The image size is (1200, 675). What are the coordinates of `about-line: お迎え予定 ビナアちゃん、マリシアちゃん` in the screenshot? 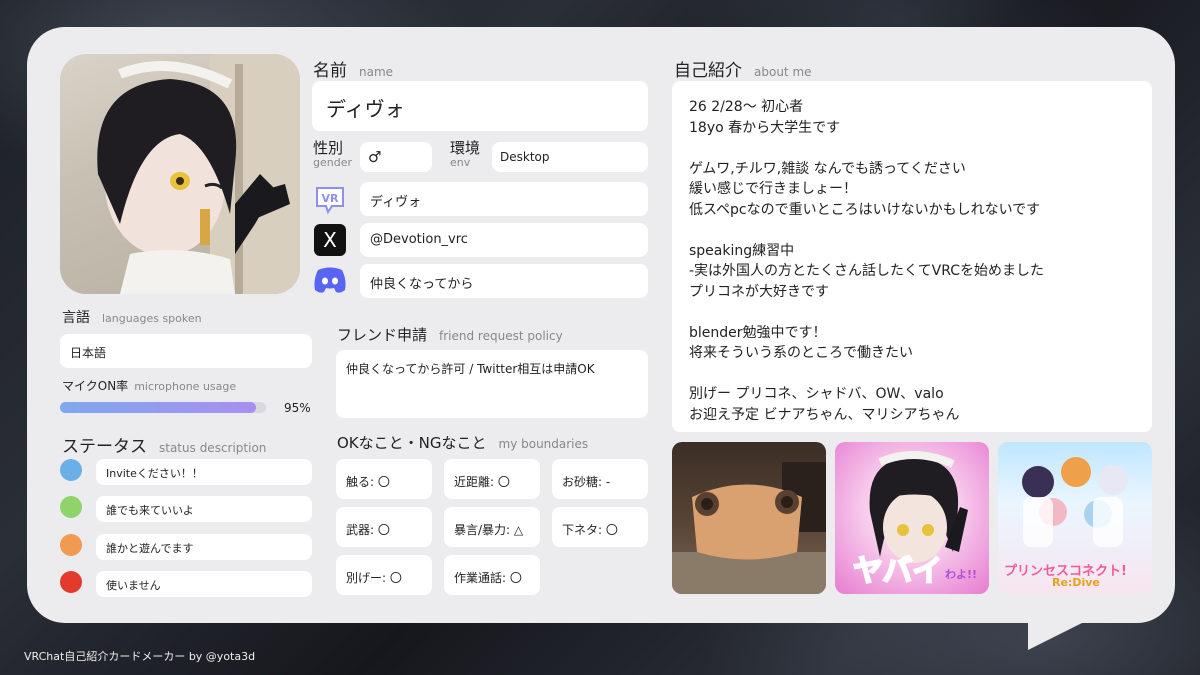 It's located at (824, 414).